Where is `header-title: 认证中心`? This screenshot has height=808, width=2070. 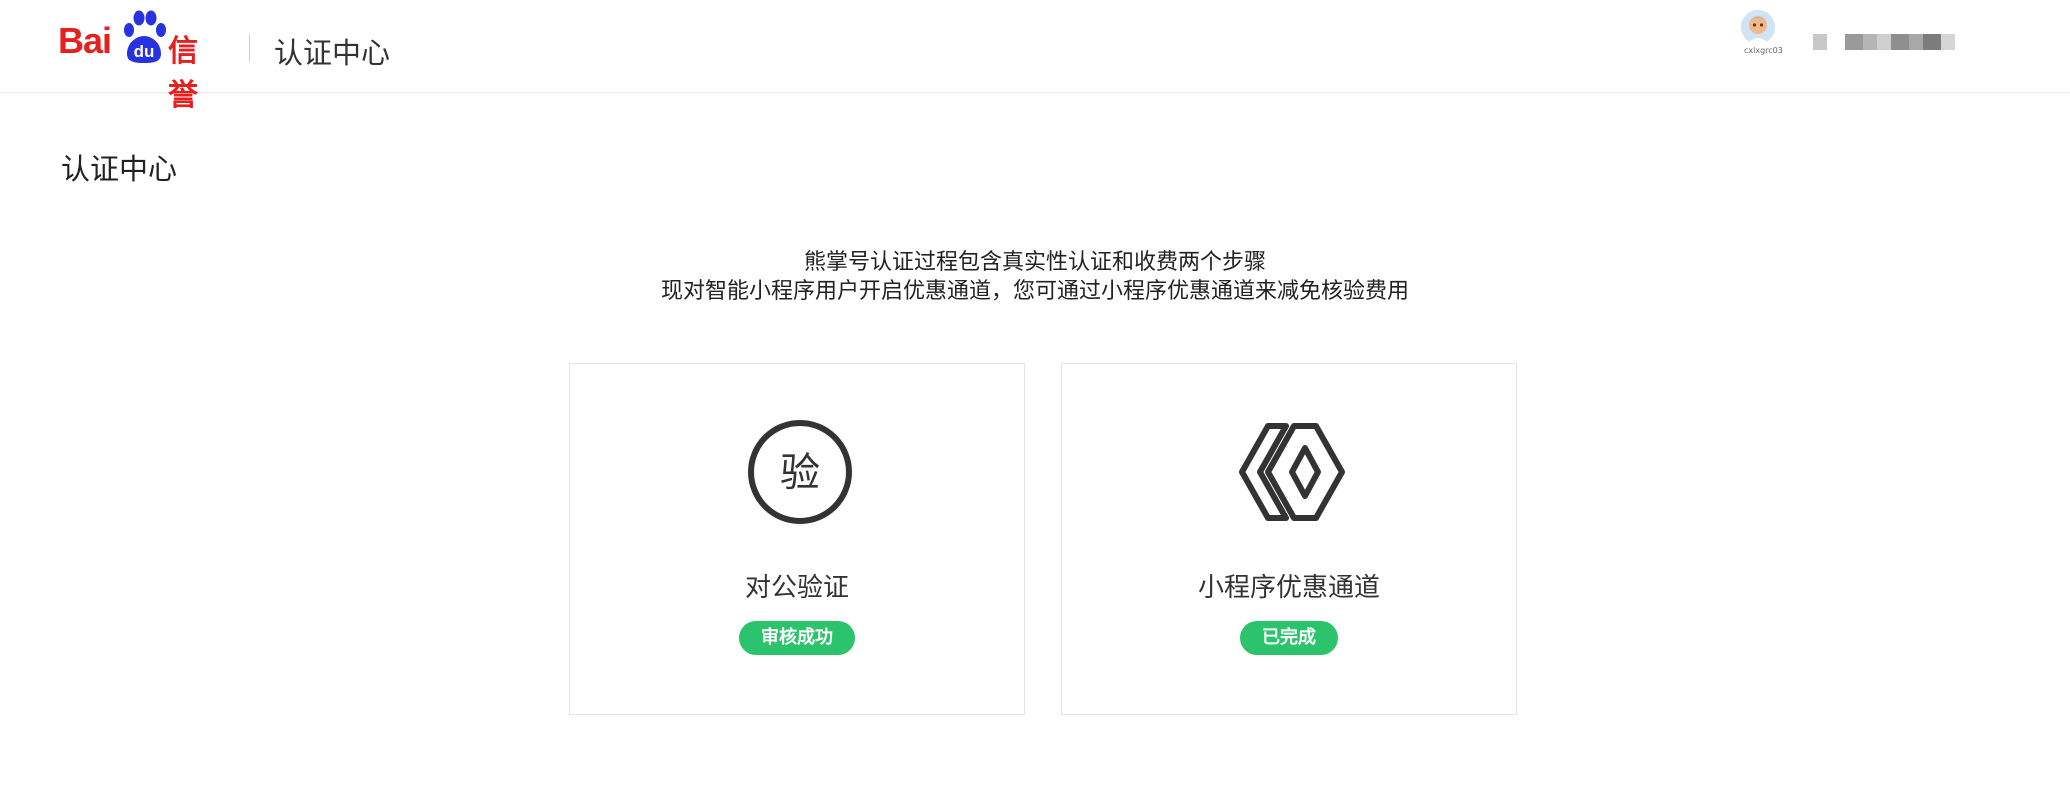 header-title: 认证中心 is located at coordinates (332, 53).